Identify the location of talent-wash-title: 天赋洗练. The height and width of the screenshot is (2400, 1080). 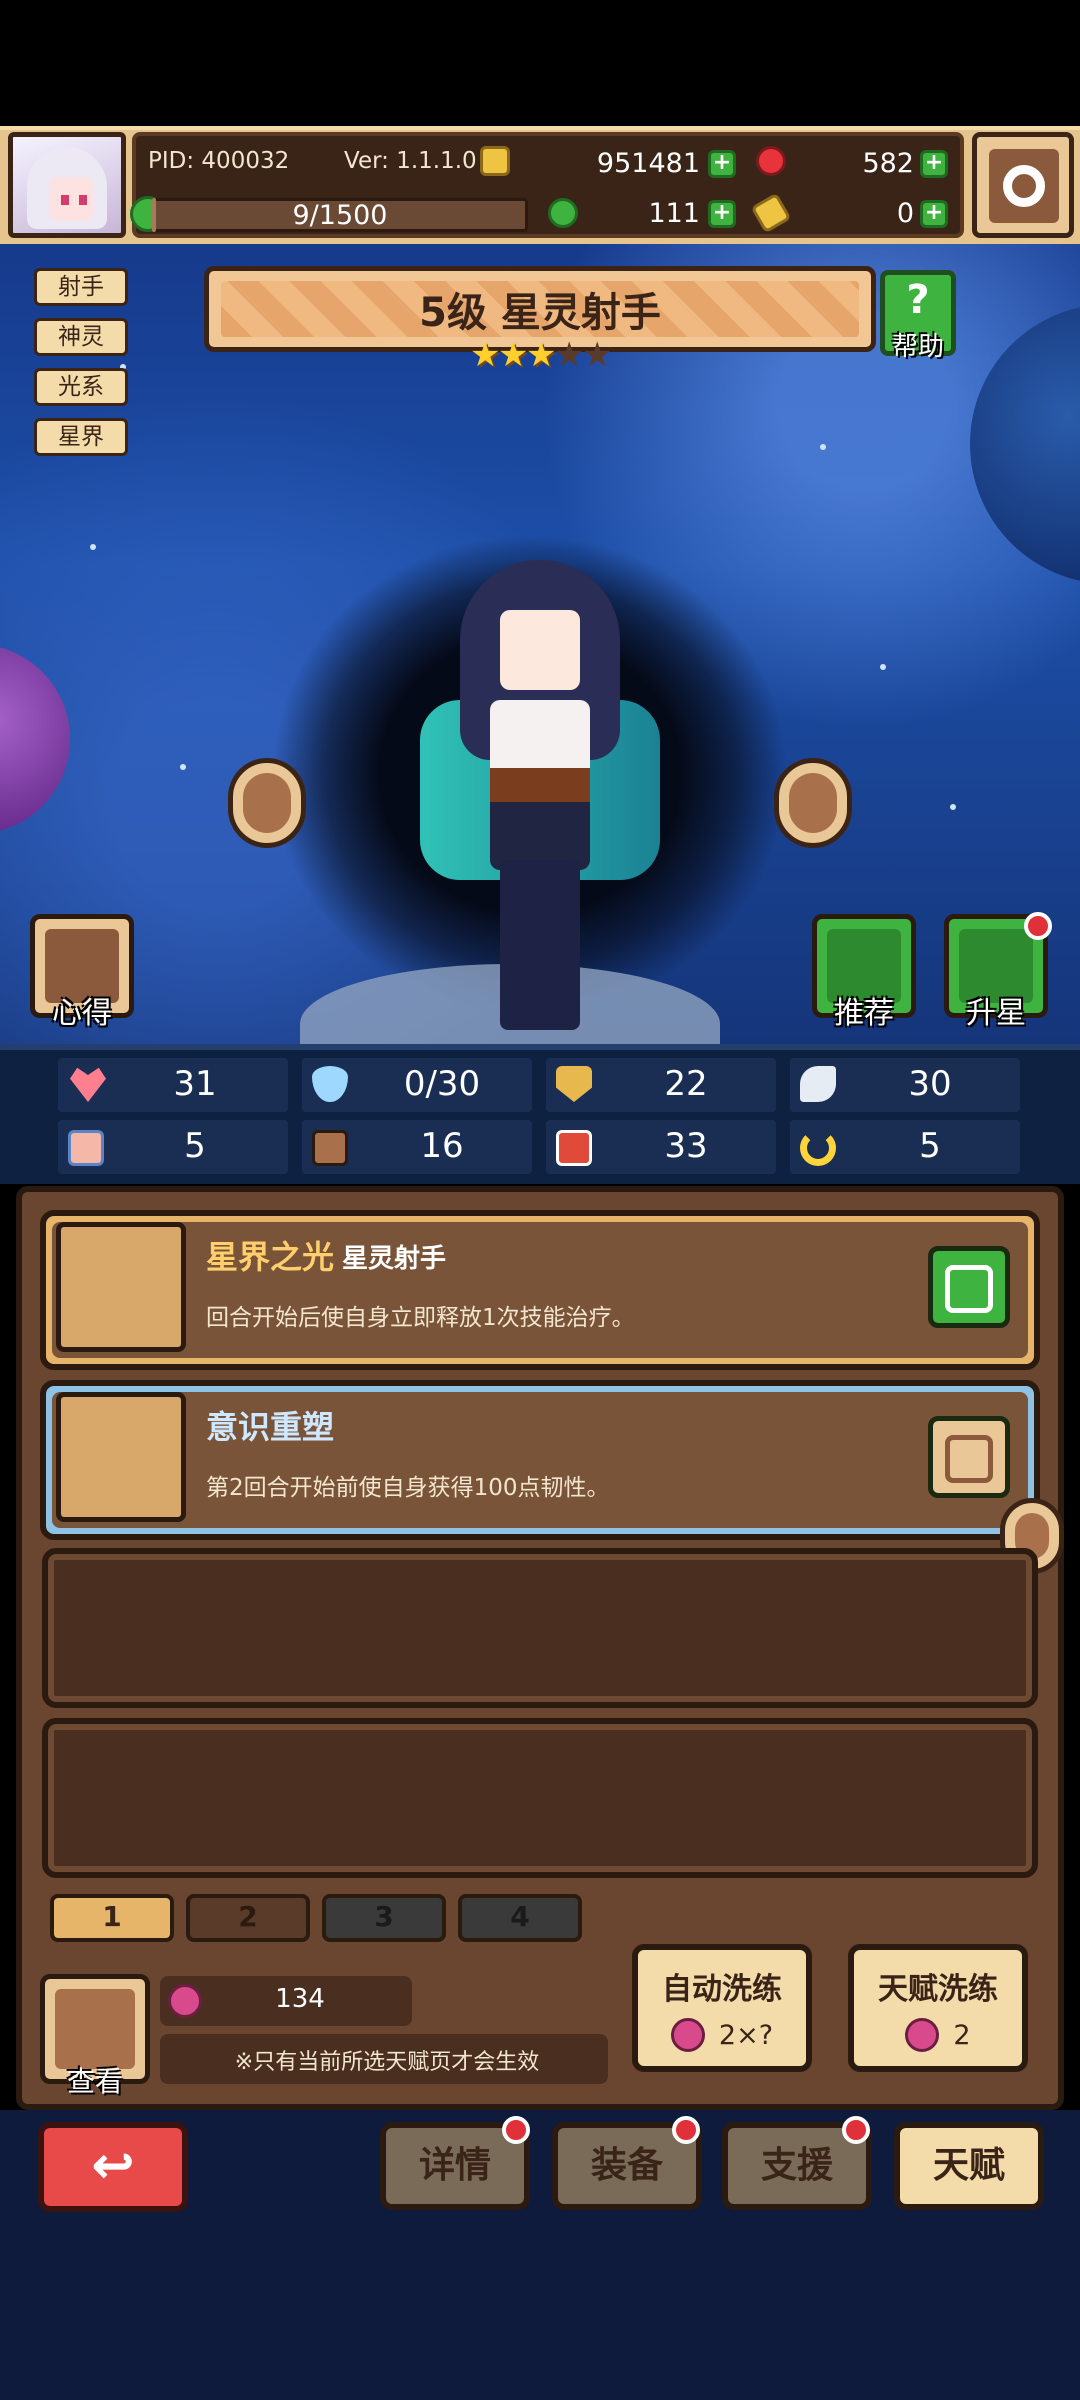
(938, 1989).